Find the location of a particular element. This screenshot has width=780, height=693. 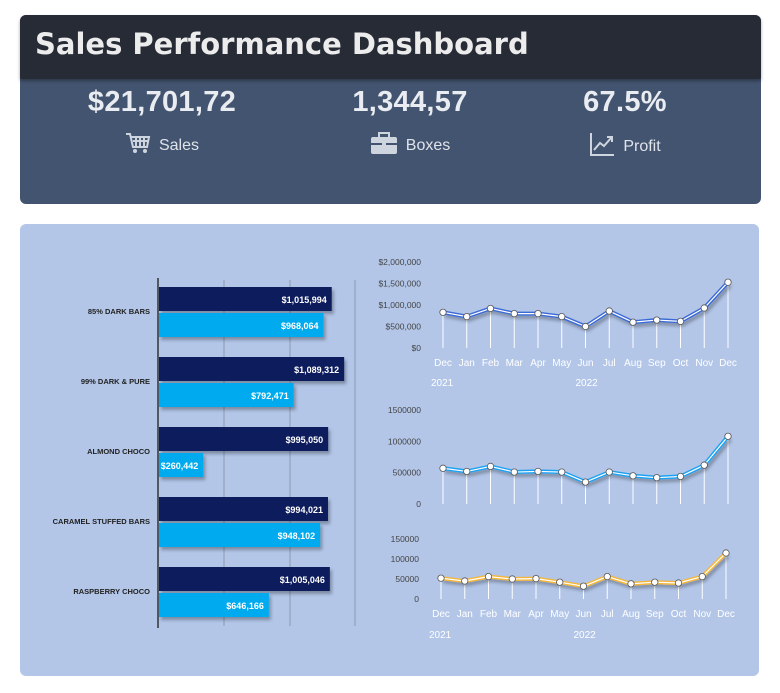

bar-data-label: $968,064 is located at coordinates (300, 326).